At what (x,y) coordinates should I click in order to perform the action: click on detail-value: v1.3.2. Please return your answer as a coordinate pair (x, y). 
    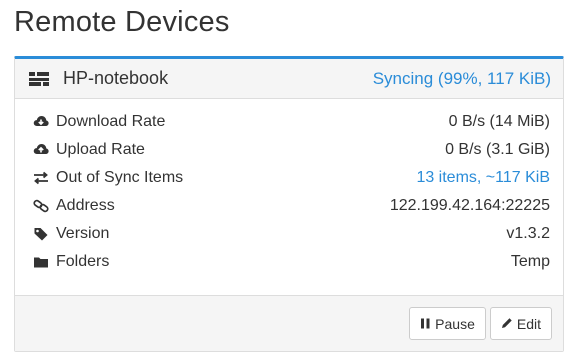
    Looking at the image, I should click on (528, 233).